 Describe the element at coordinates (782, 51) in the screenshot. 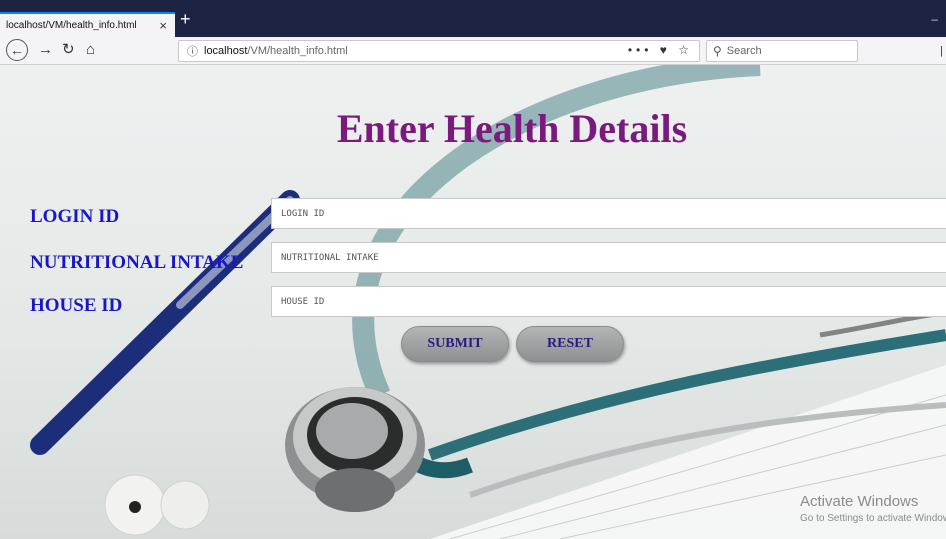

I see `search-box: ⚲ Search` at that location.